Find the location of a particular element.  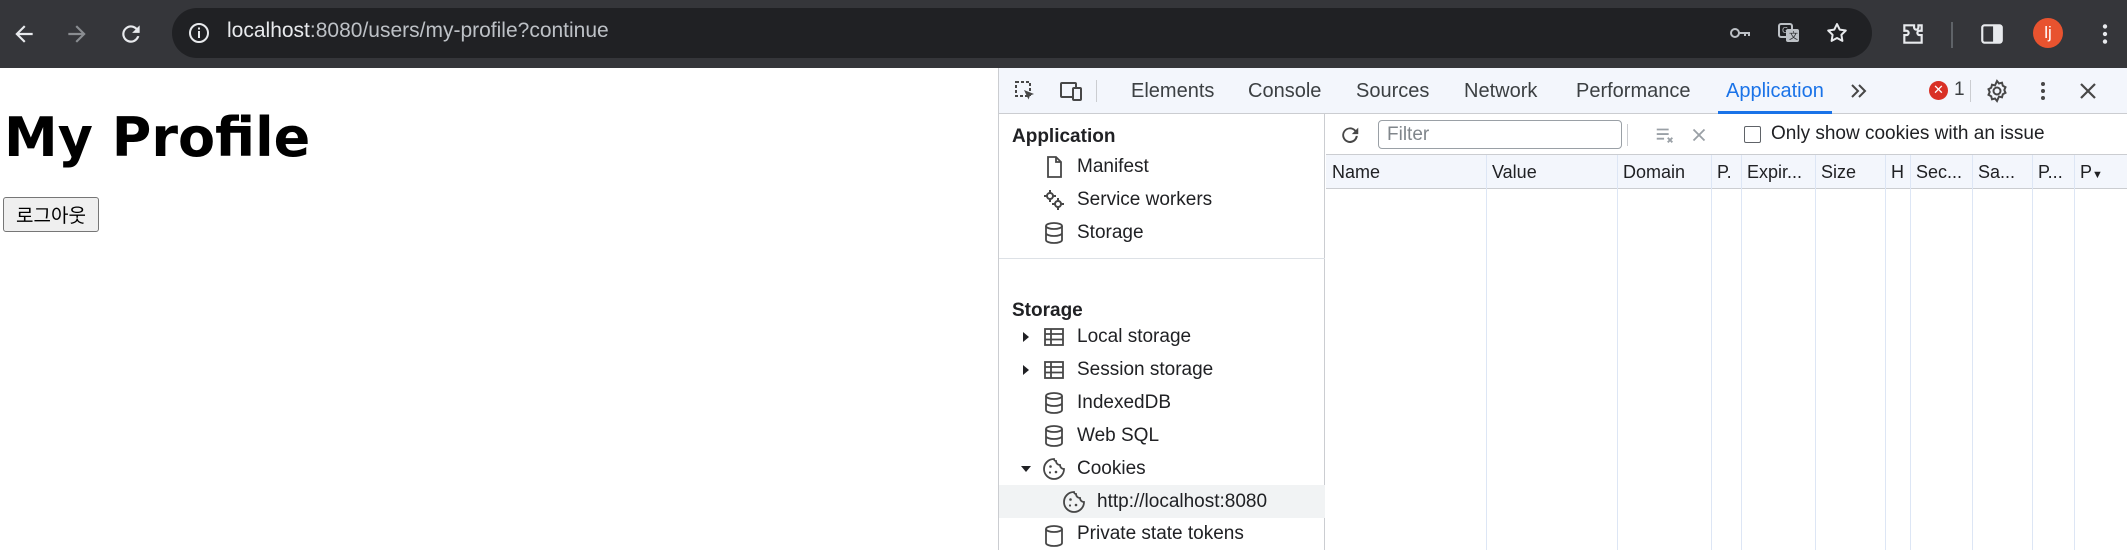

puzzle-icon is located at coordinates (1913, 34).